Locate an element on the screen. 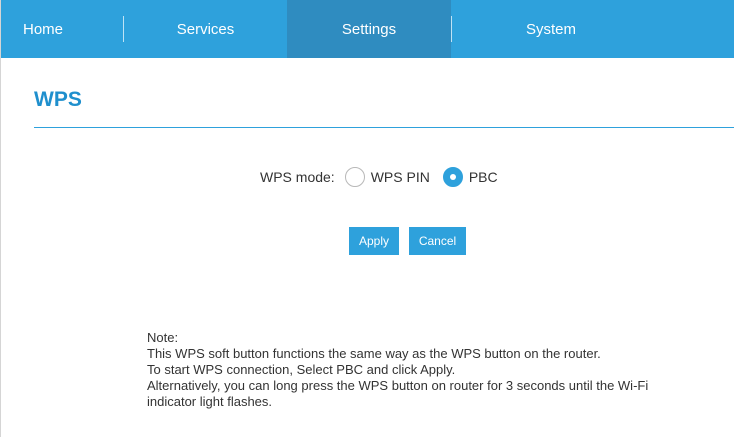  pbc-option: PBC is located at coordinates (470, 177).